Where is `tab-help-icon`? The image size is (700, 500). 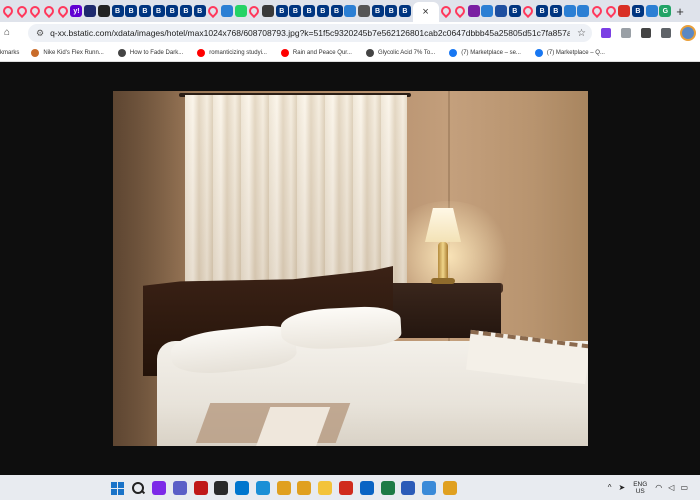 tab-help-icon is located at coordinates (624, 11).